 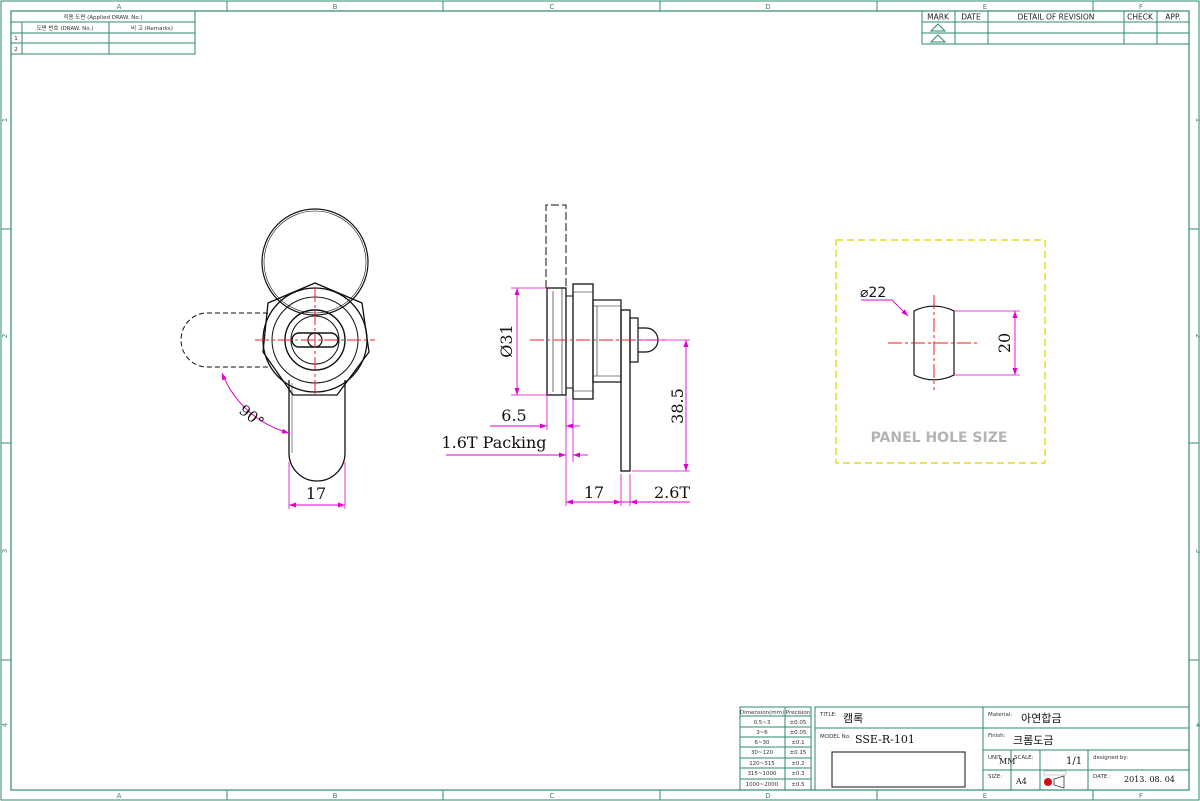 What do you see at coordinates (493, 442) in the screenshot?
I see `dim-packing: 1.6T Packing` at bounding box center [493, 442].